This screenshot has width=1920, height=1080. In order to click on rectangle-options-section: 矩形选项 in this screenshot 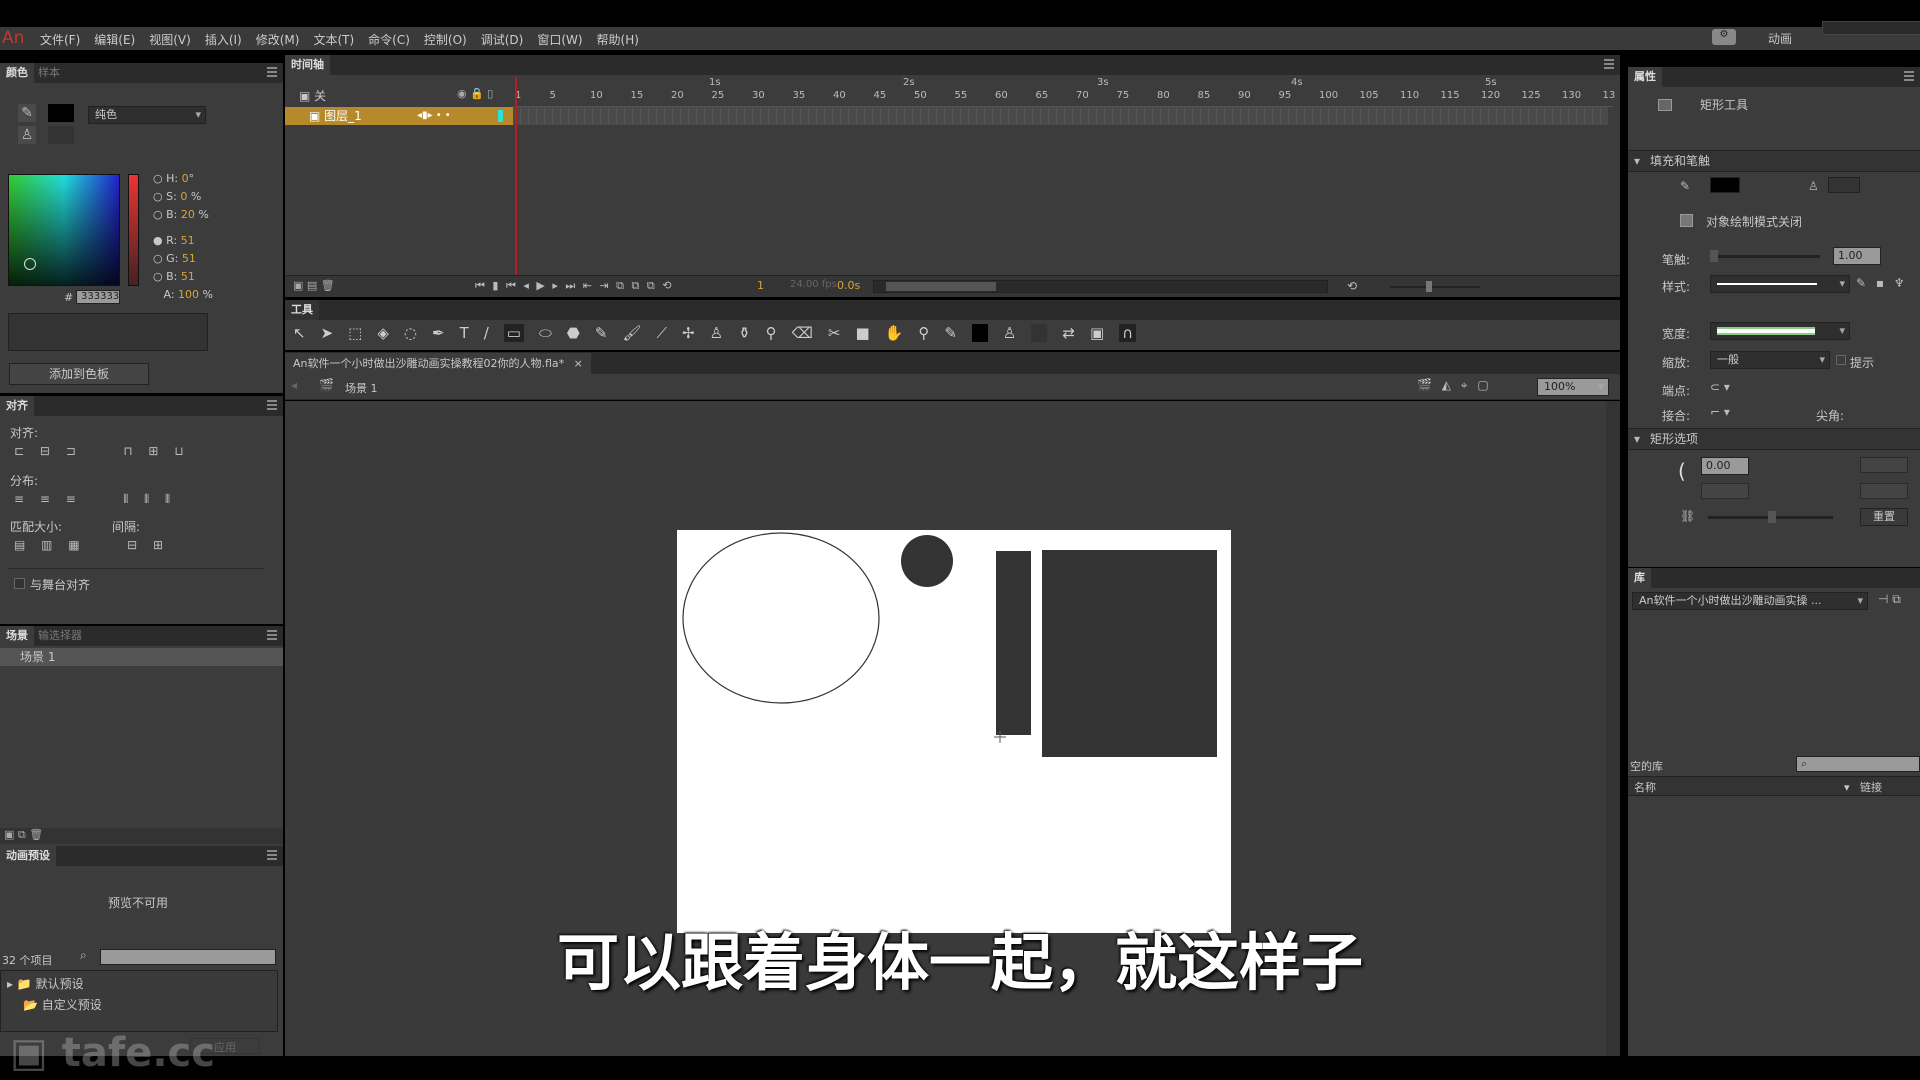, I will do `click(1774, 439)`.